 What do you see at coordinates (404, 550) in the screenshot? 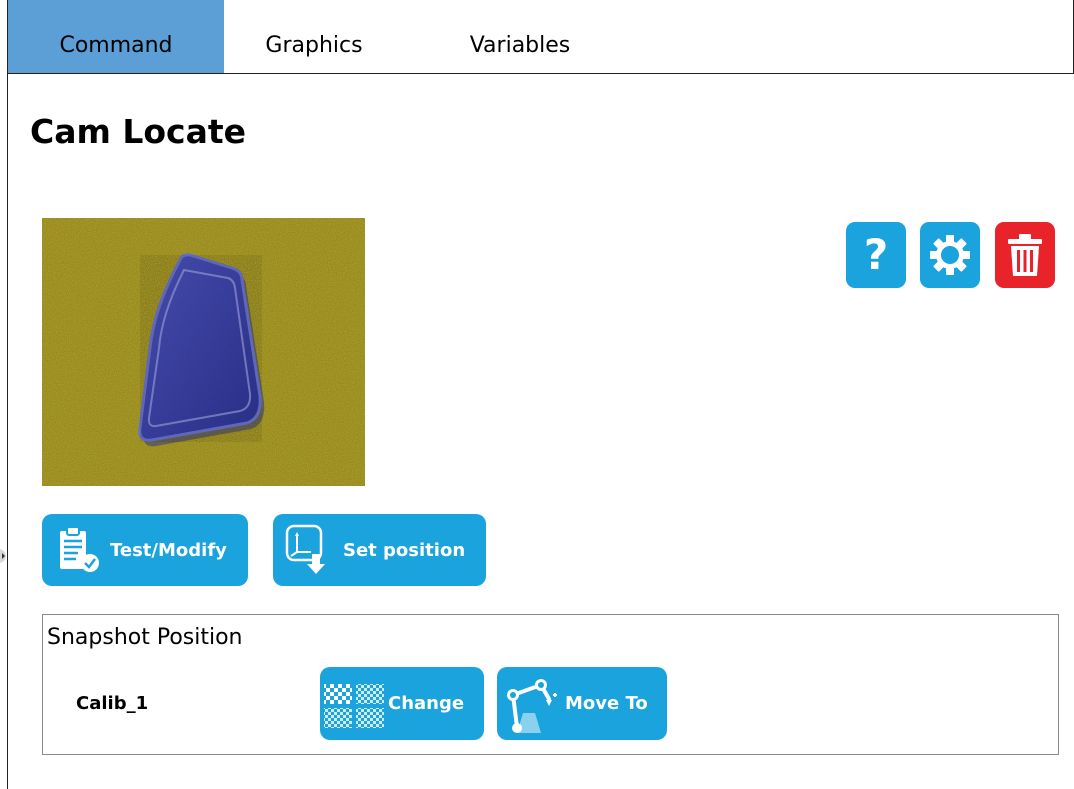
I see `set-position-label: Set position` at bounding box center [404, 550].